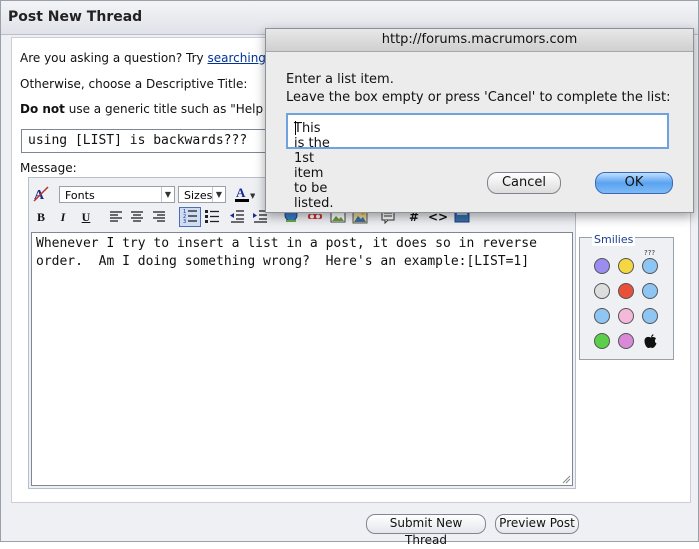 This screenshot has height=549, width=699. What do you see at coordinates (159, 217) in the screenshot?
I see `align-right-icon` at bounding box center [159, 217].